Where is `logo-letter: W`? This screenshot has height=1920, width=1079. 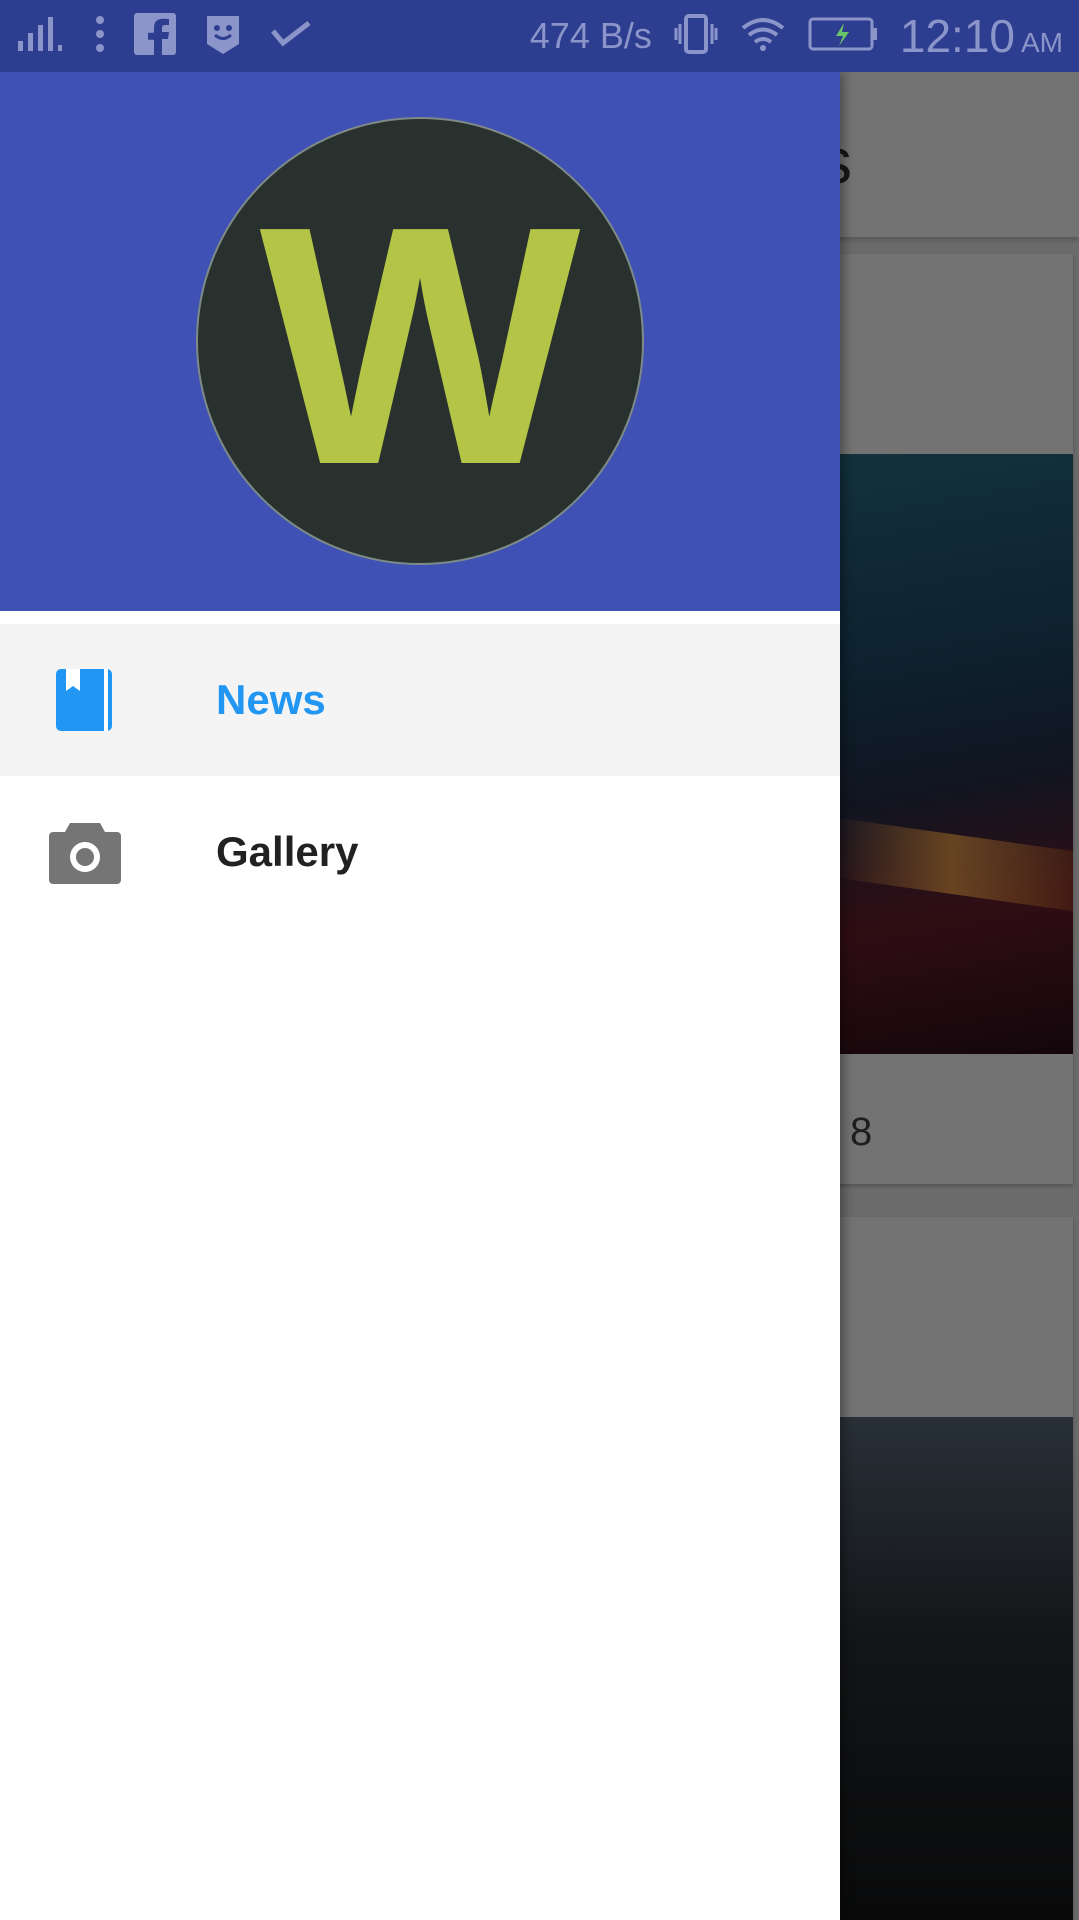
logo-letter: W is located at coordinates (420, 346).